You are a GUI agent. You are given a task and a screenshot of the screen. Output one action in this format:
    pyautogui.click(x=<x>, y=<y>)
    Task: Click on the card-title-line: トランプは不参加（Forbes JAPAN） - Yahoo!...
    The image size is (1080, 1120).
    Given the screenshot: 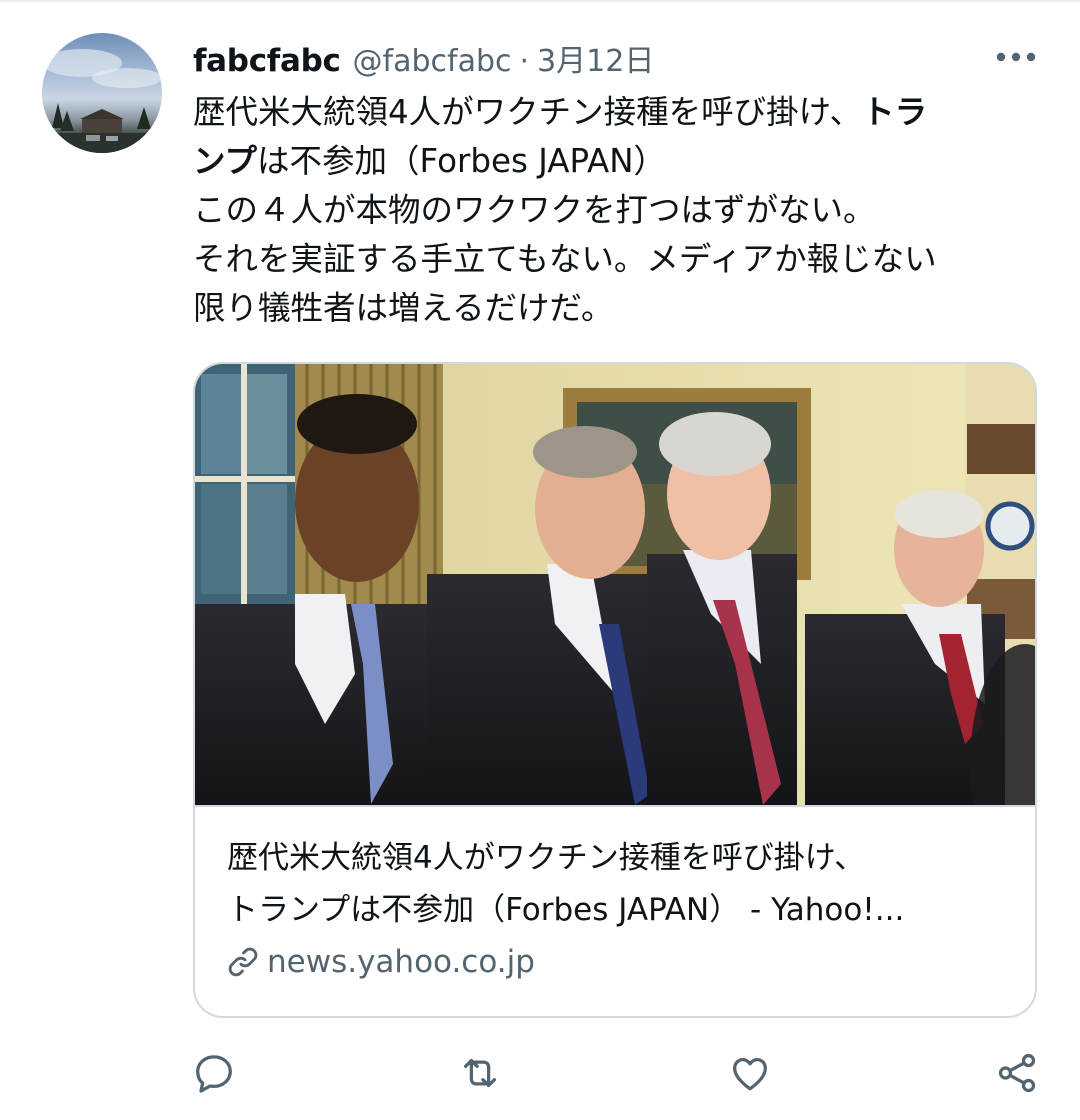 What is the action you would take?
    pyautogui.click(x=566, y=910)
    